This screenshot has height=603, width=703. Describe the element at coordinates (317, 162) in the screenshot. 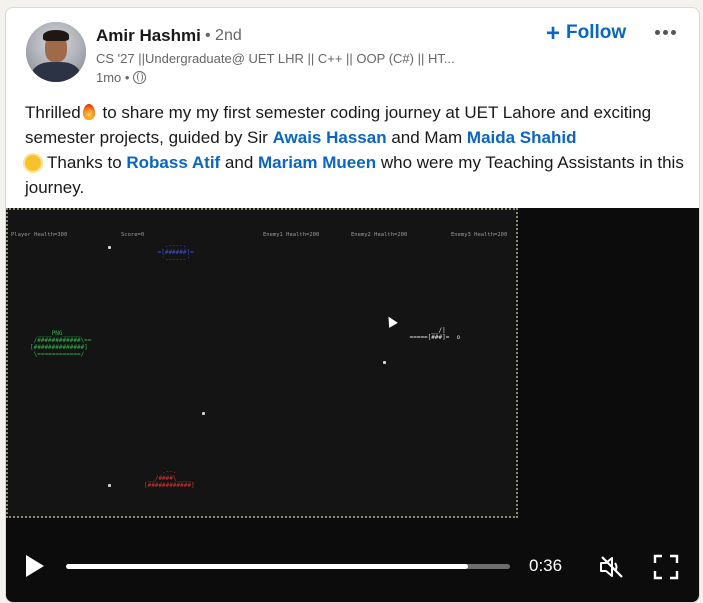

I see `mention-mariam-mueen: Mariam Mueen` at that location.